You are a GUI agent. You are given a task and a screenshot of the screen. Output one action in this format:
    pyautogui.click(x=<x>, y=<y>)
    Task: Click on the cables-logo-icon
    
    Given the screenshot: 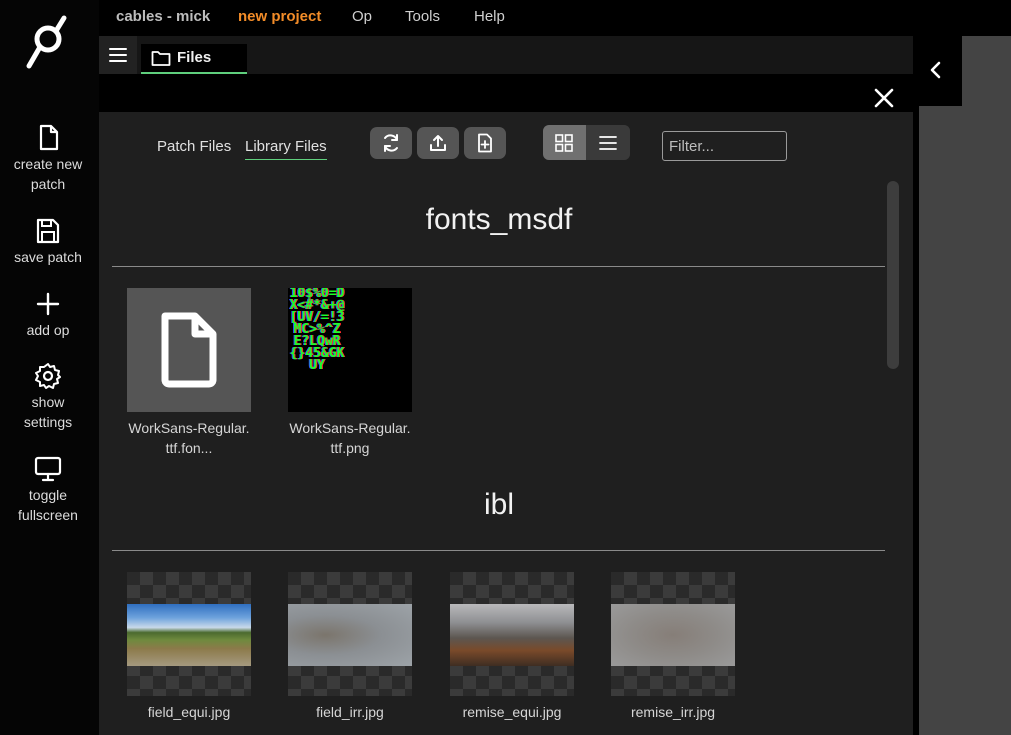 What is the action you would take?
    pyautogui.click(x=47, y=42)
    